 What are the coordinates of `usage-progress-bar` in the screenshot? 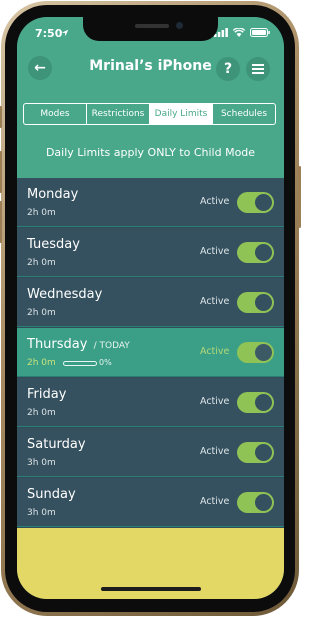 It's located at (80, 363).